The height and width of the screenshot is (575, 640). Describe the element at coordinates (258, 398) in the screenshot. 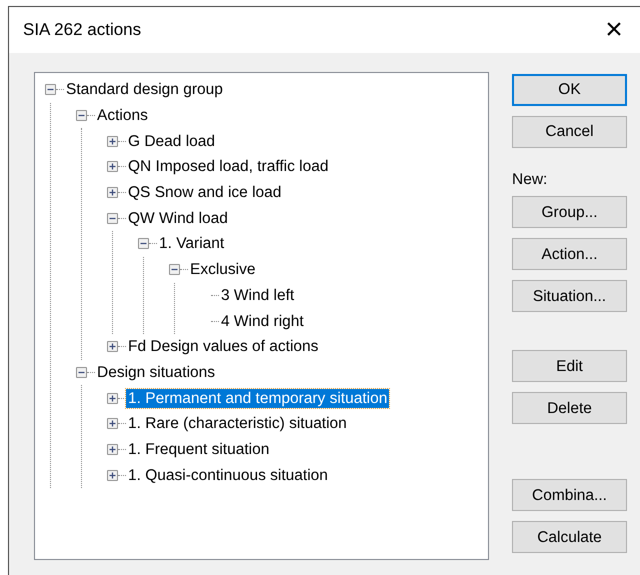

I see `tree-item: 1. Permanent and temporary situation` at that location.